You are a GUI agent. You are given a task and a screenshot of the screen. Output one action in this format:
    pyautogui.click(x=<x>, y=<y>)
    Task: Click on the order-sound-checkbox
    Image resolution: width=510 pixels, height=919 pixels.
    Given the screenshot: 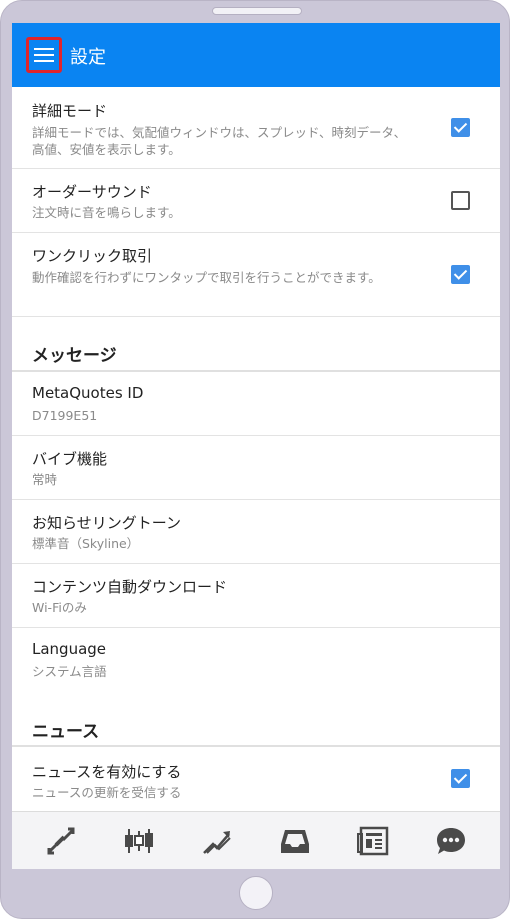 What is the action you would take?
    pyautogui.click(x=460, y=200)
    